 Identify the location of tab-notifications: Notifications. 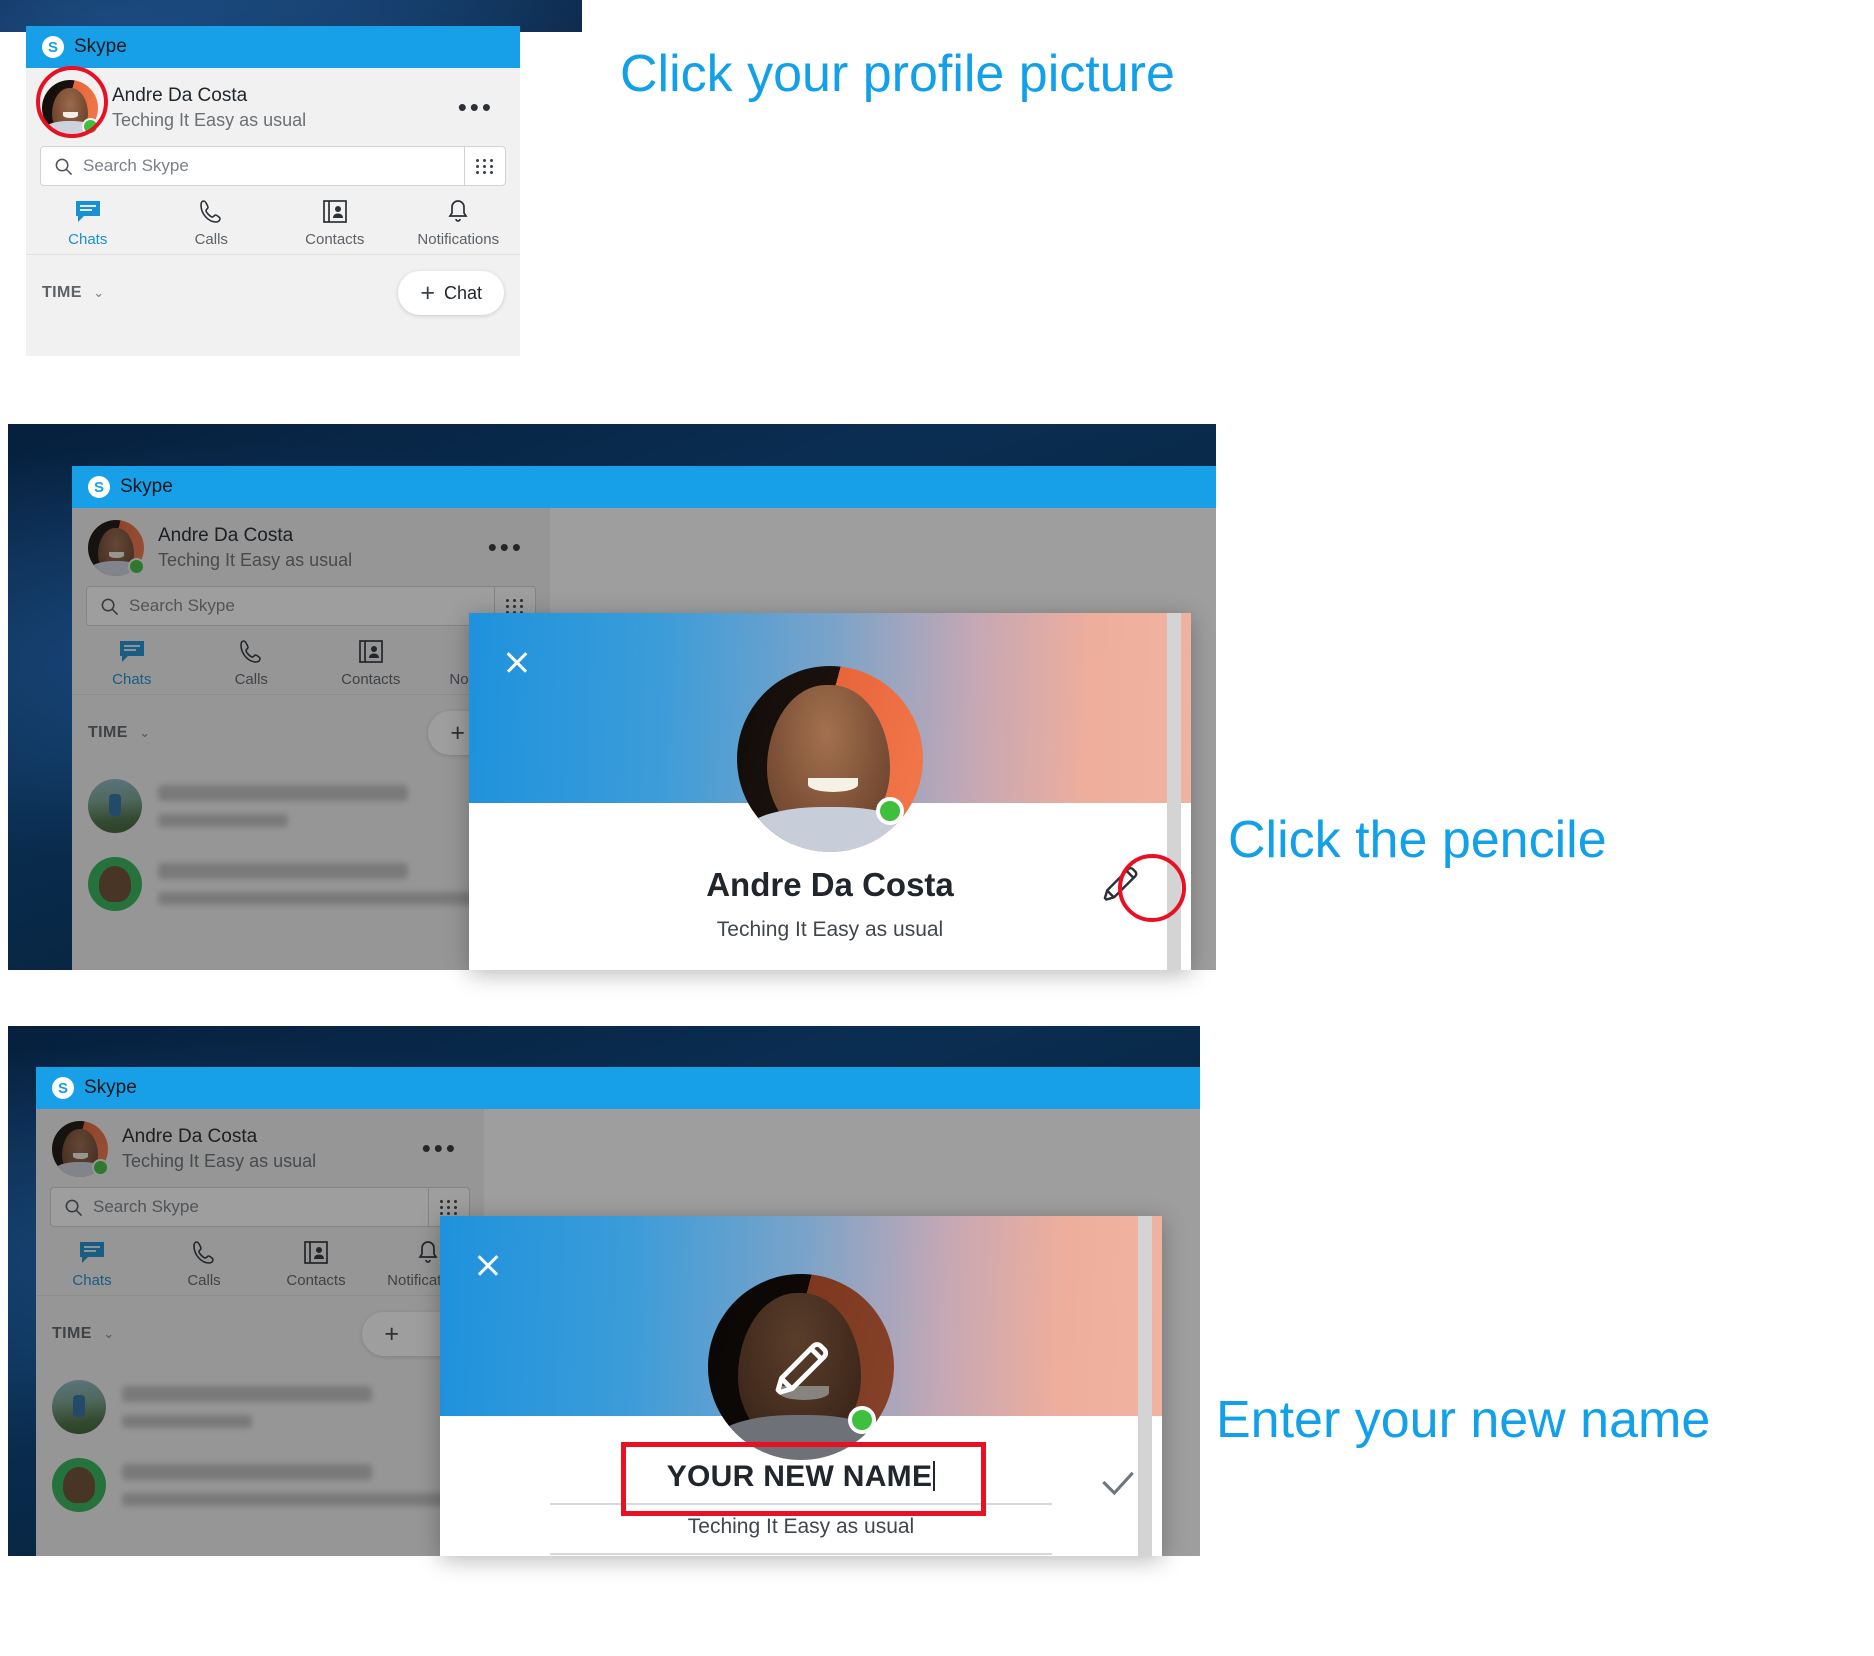
(459, 223).